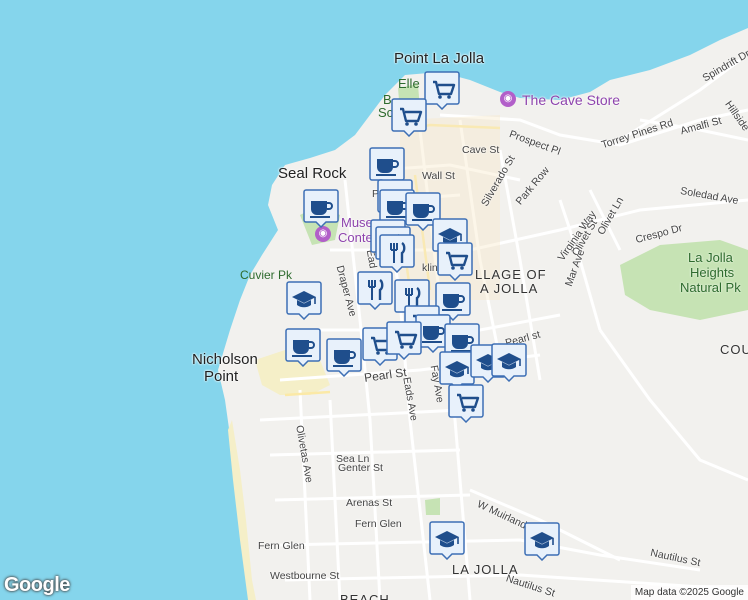 The image size is (748, 600). Describe the element at coordinates (710, 257) in the screenshot. I see `park-label-line1: La Jolla` at that location.